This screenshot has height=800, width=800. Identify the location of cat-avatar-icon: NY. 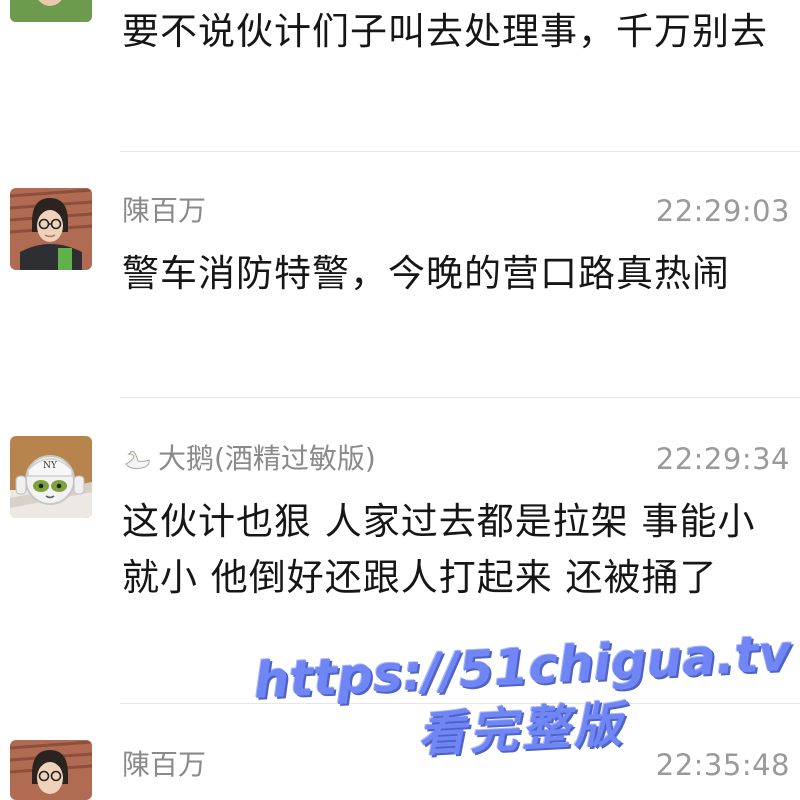
(51, 477).